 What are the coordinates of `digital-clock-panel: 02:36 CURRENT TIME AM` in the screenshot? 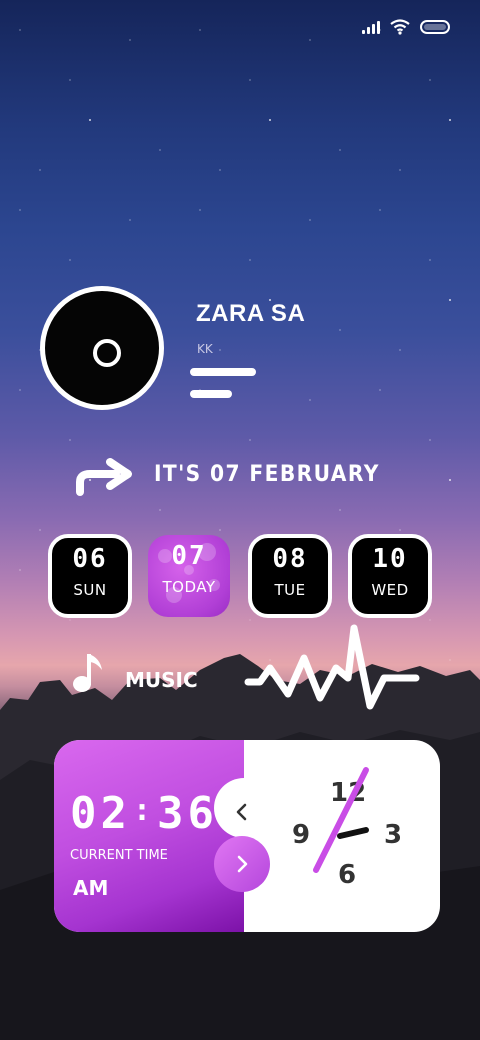 It's located at (149, 836).